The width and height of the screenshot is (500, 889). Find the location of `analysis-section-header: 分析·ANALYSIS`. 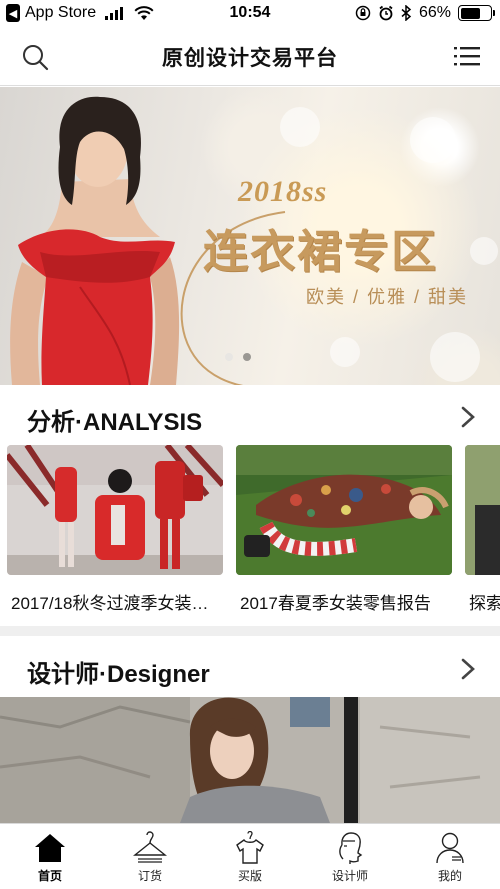

analysis-section-header: 分析·ANALYSIS is located at coordinates (250, 418).